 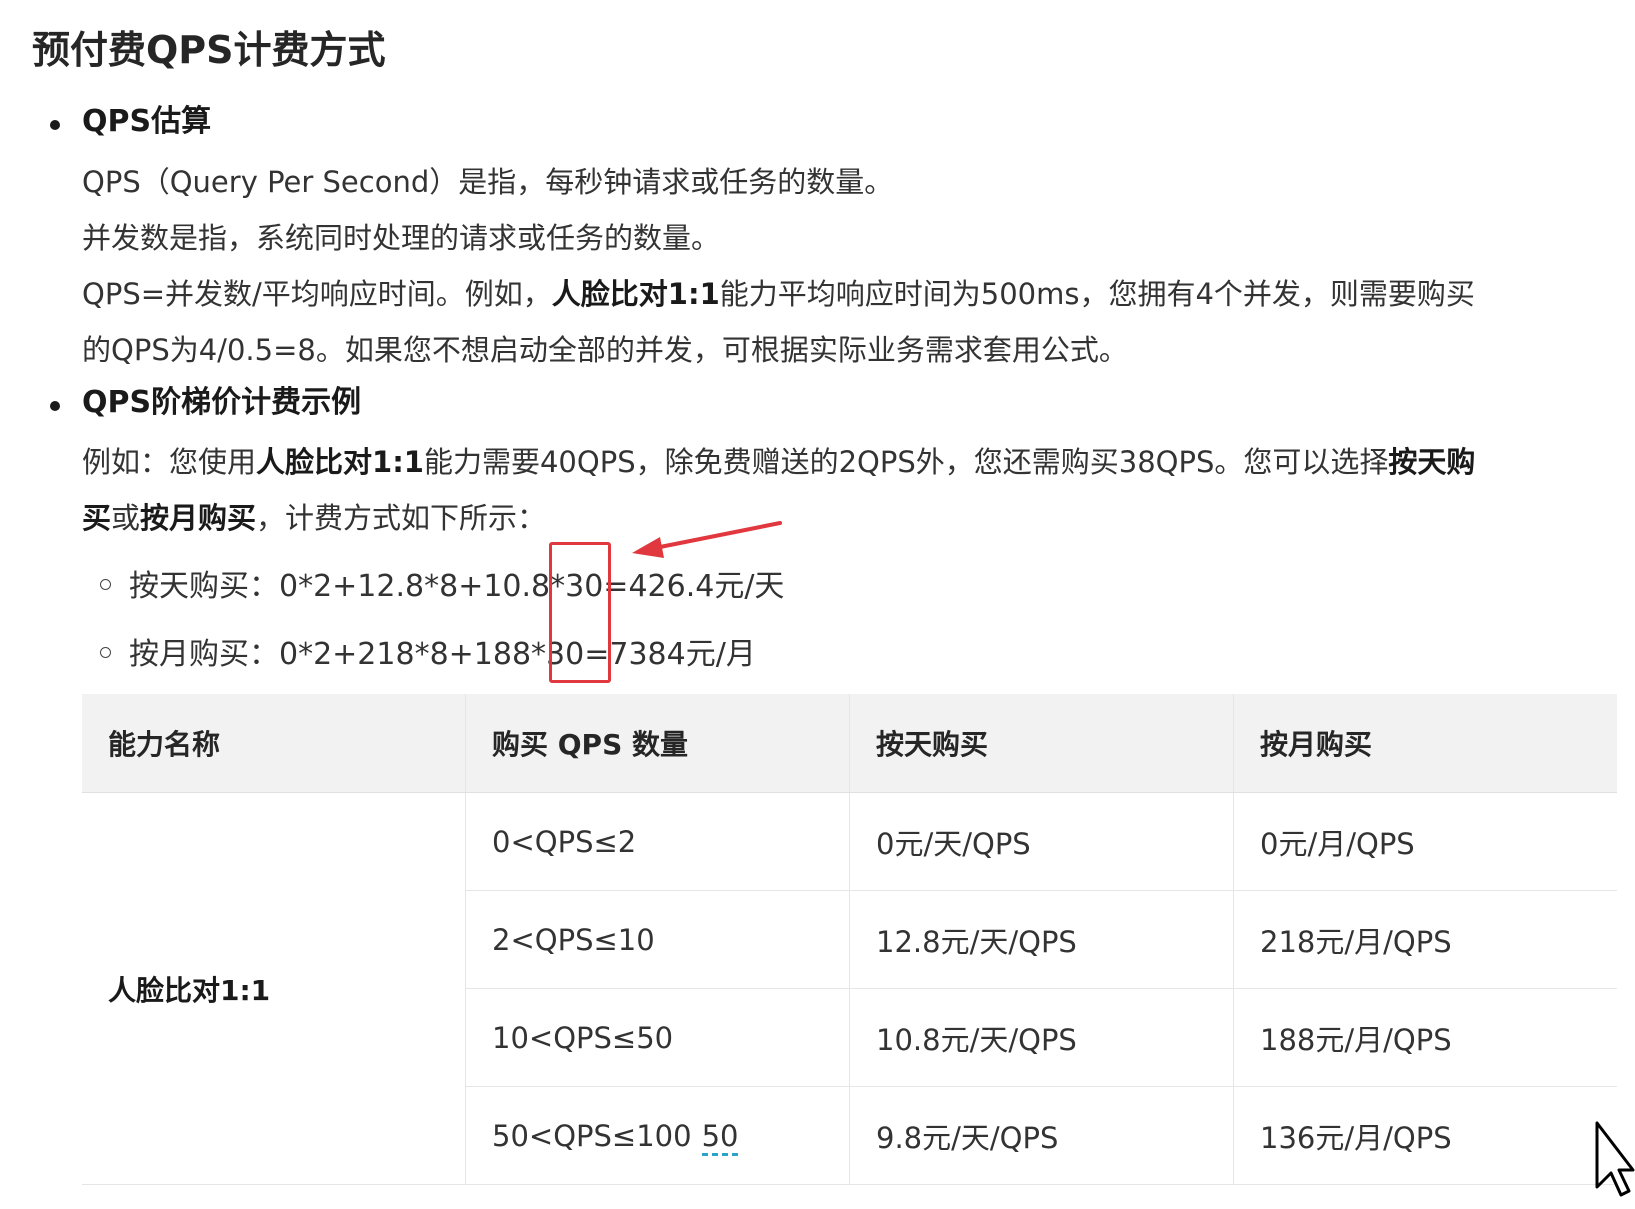 I want to click on daily-price-cell: 9.8元/天/QPS, so click(x=1041, y=1135).